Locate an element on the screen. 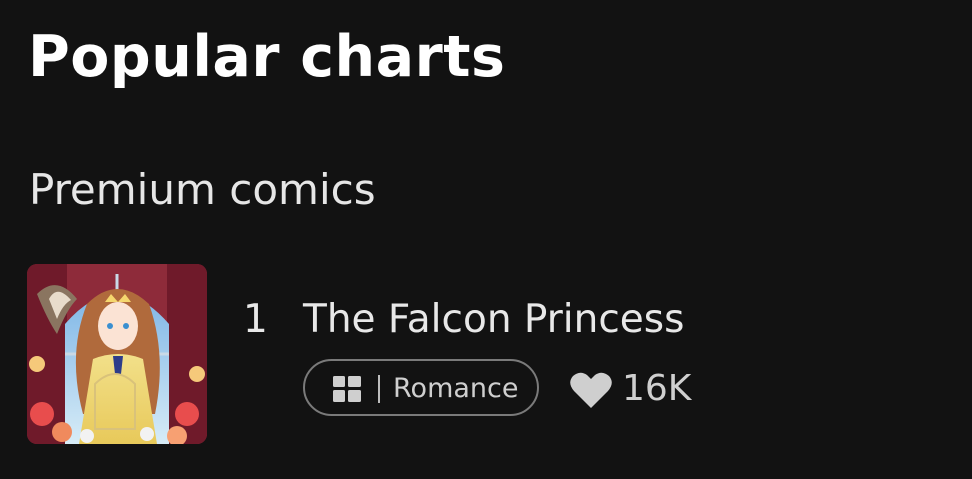 Image resolution: width=972 pixels, height=479 pixels. layout-grid-icon is located at coordinates (347, 389).